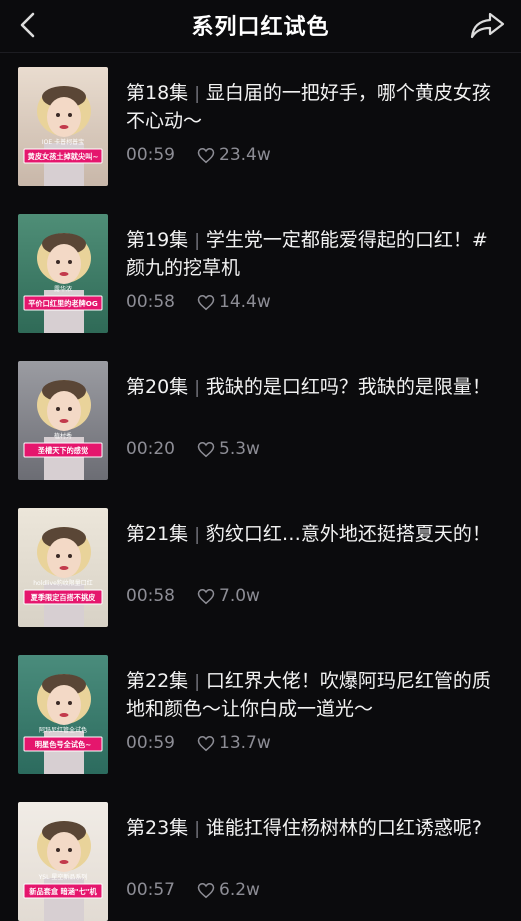 The image size is (521, 921). I want to click on page-title: 系列口红试色, so click(260, 27).